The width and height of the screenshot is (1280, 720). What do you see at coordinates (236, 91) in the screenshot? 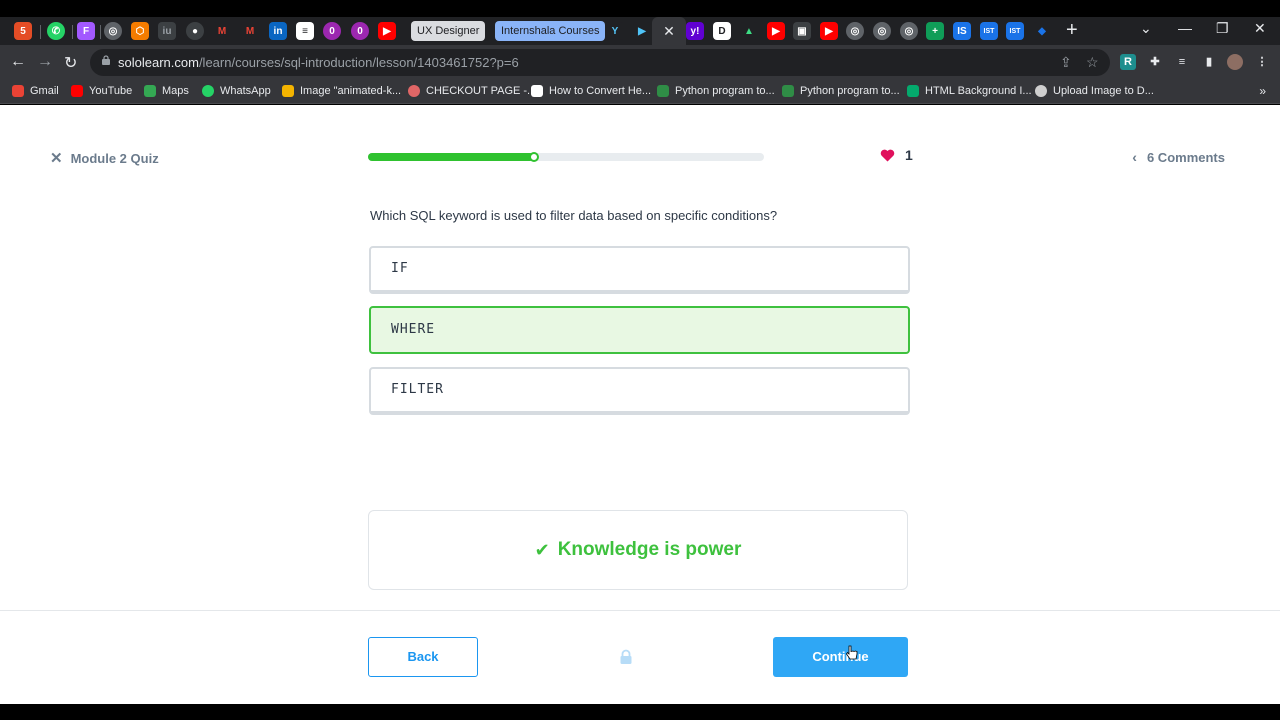
I see `bookmark-whatsapp: WhatsApp` at bounding box center [236, 91].